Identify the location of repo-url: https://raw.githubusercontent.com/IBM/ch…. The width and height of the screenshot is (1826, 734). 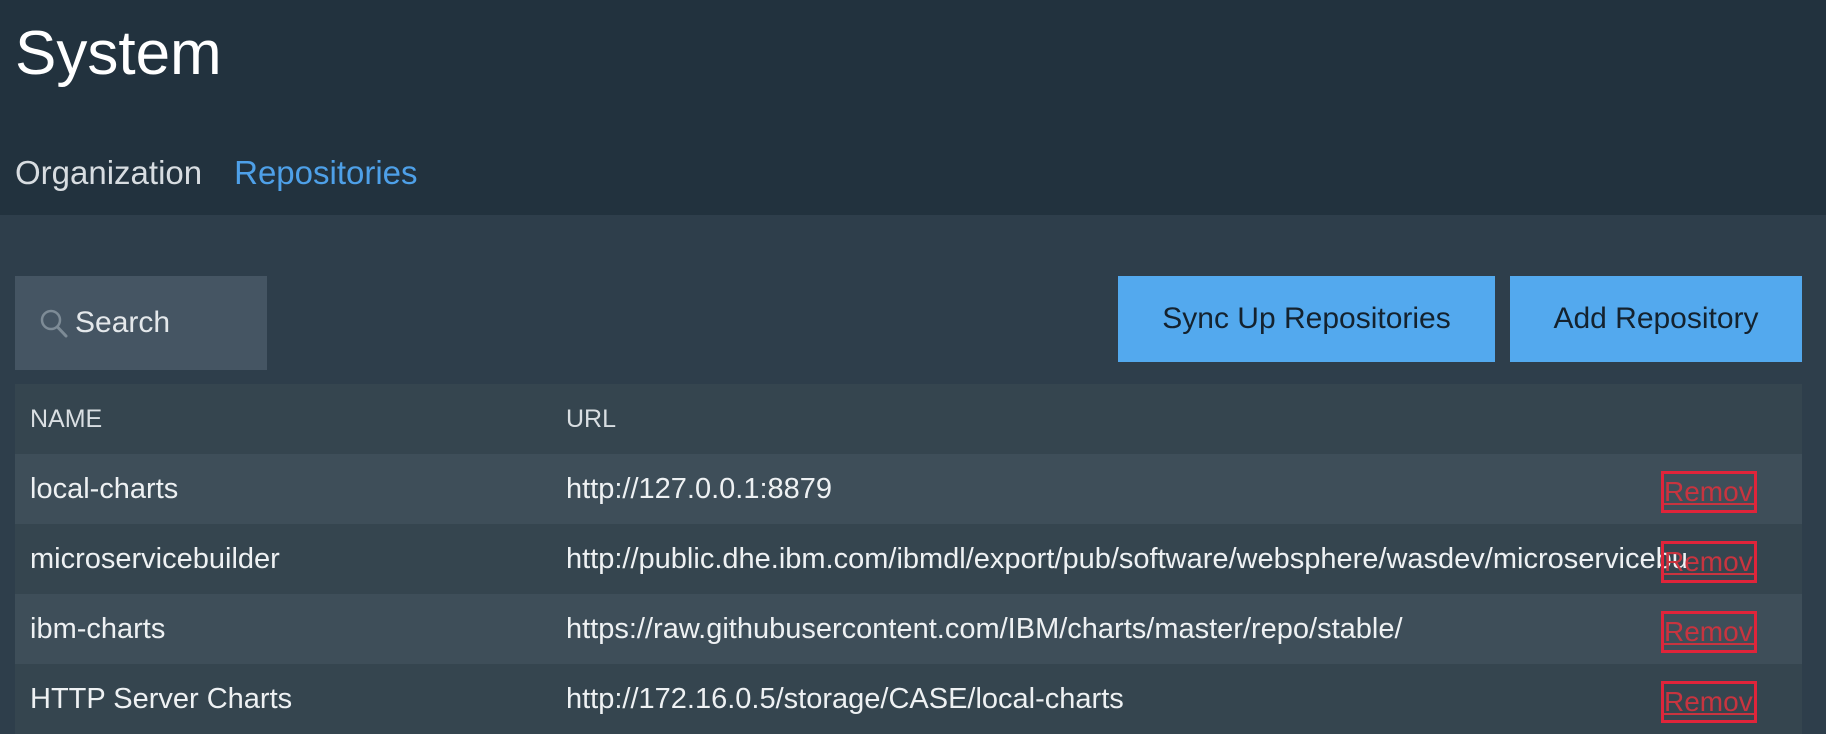
(984, 629).